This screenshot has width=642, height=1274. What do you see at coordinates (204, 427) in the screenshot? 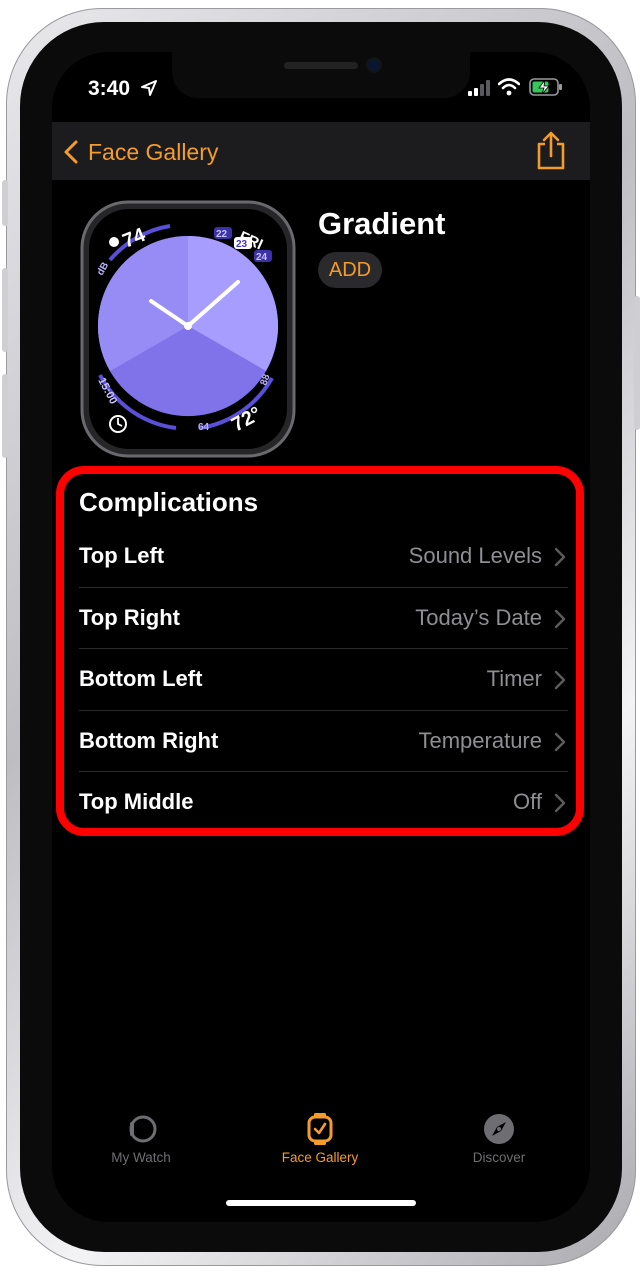
I see `watch-temp-low: 64` at bounding box center [204, 427].